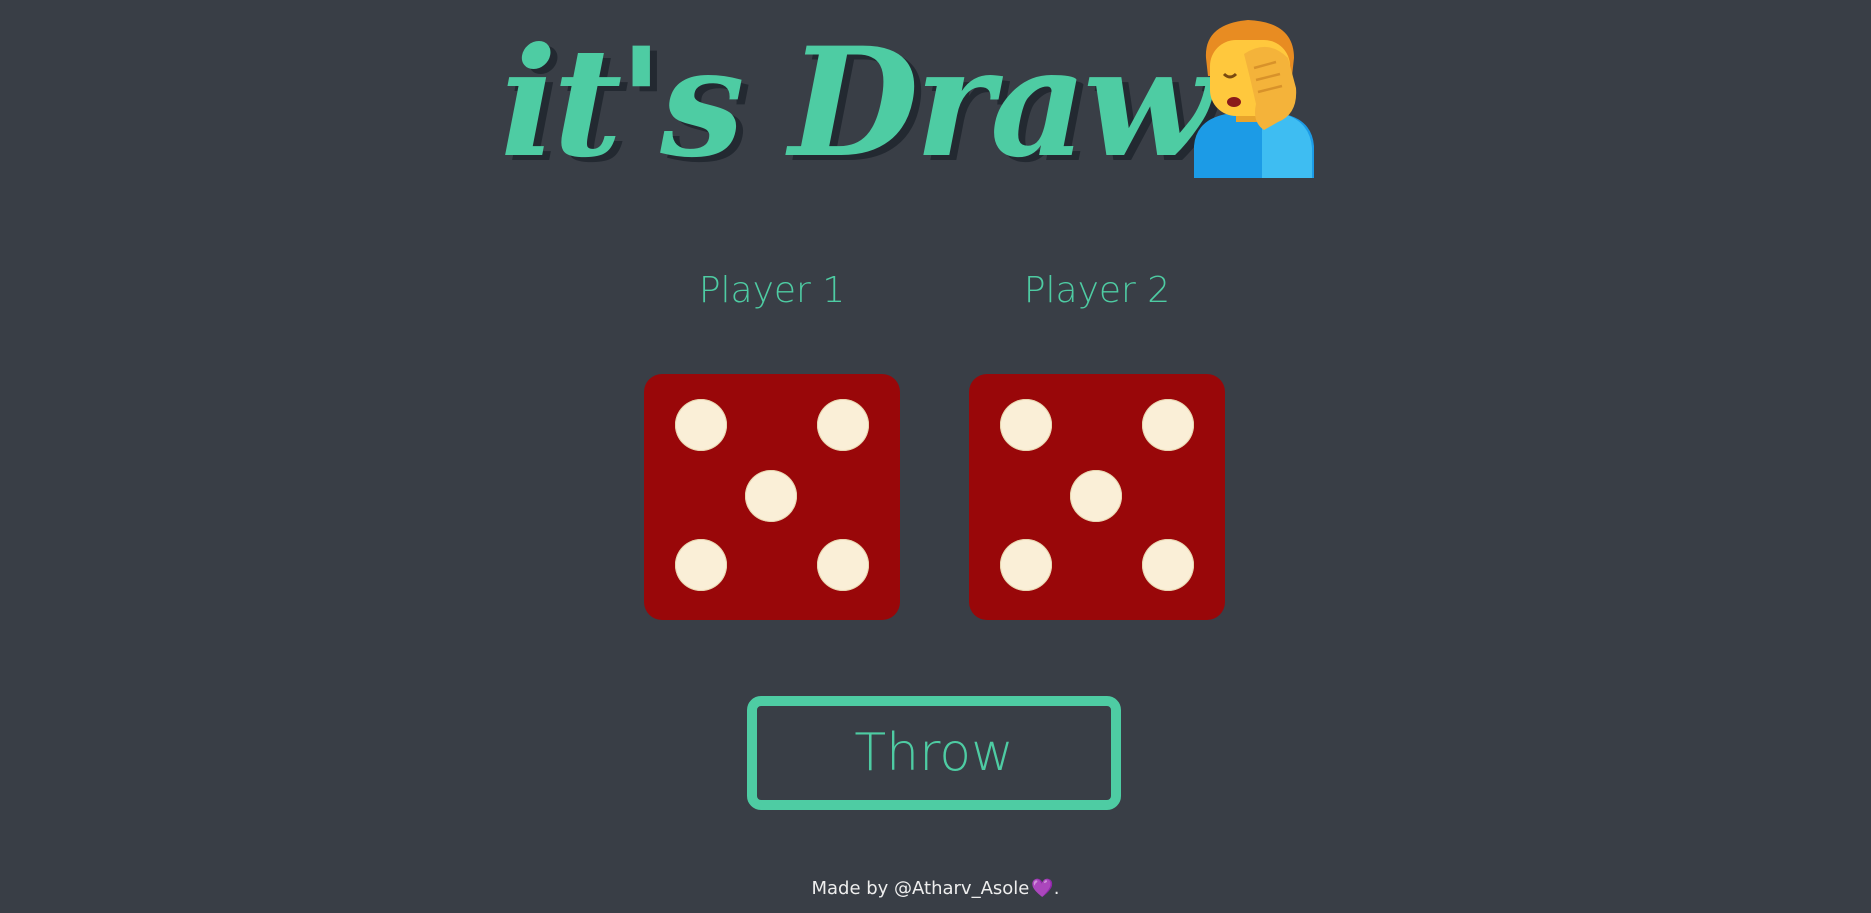 The width and height of the screenshot is (1871, 913). What do you see at coordinates (1056, 888) in the screenshot?
I see `footer-period: .` at bounding box center [1056, 888].